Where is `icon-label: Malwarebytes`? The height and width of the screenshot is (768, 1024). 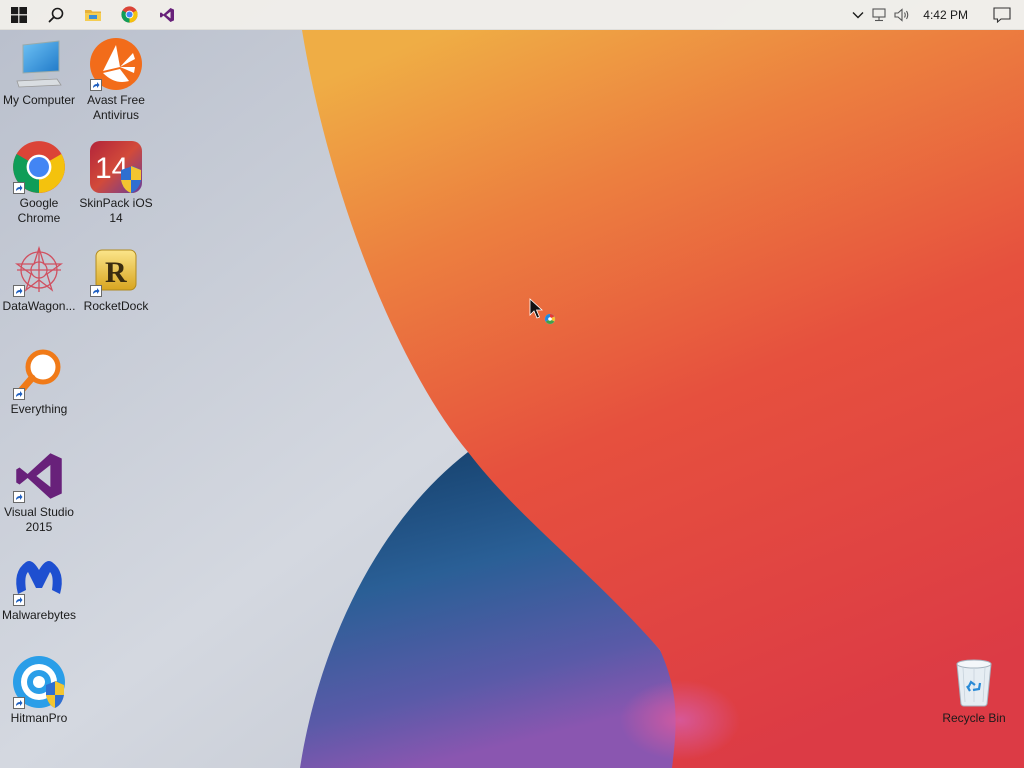
icon-label: Malwarebytes is located at coordinates (39, 615).